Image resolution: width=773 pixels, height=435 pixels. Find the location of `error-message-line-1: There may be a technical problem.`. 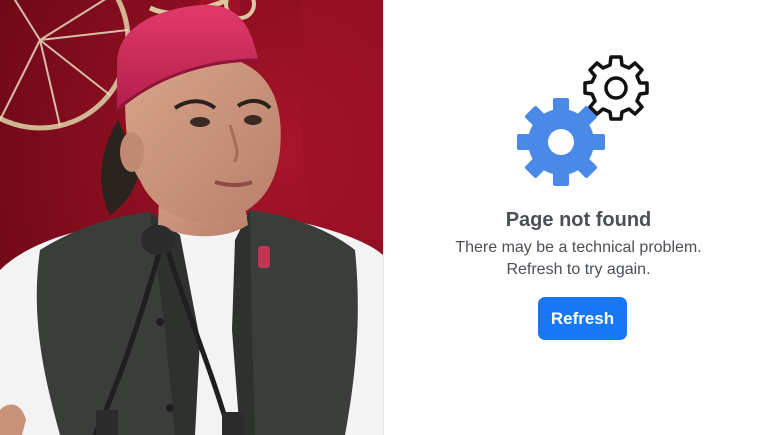

error-message-line-1: There may be a technical problem. is located at coordinates (578, 247).